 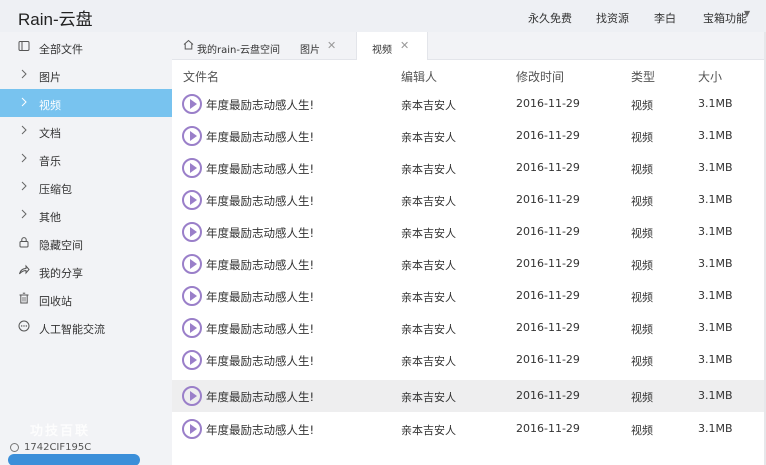 I want to click on column-header-name: 文件名, so click(x=201, y=76).